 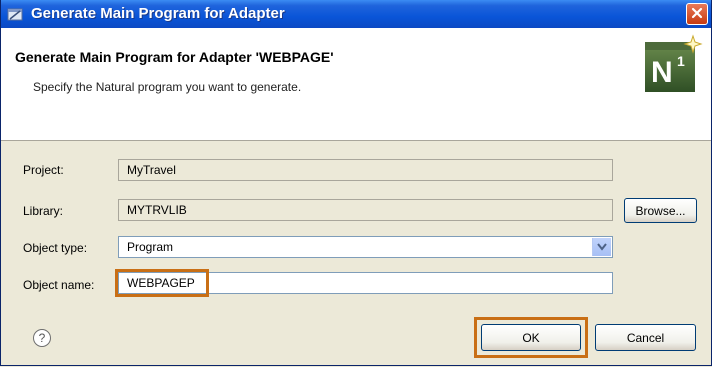 What do you see at coordinates (43, 170) in the screenshot?
I see `project-label: Project:` at bounding box center [43, 170].